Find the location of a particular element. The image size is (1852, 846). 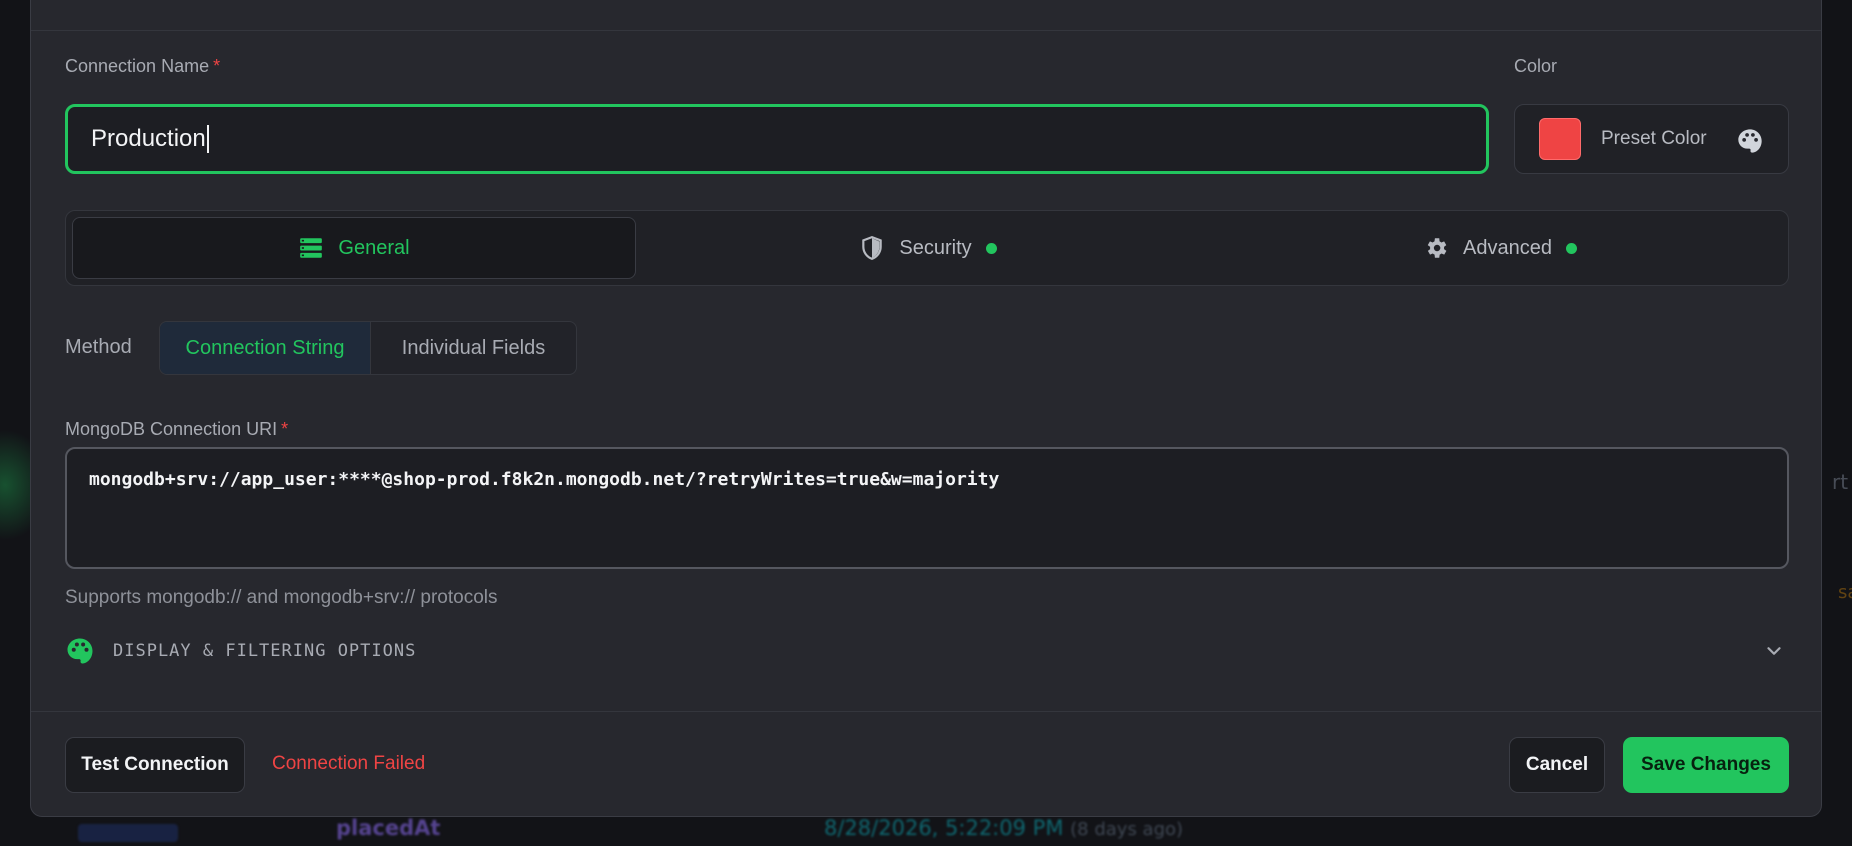

background-field-name: placedAt is located at coordinates (388, 828).